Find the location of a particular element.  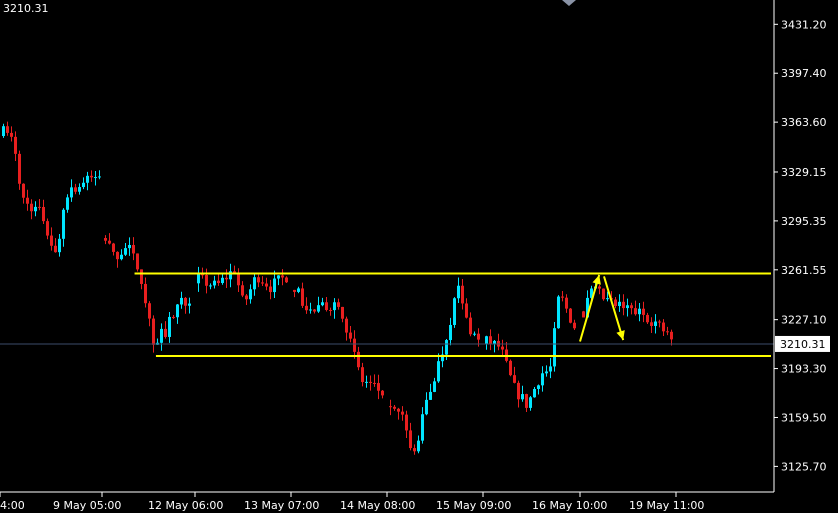

current-price-label: 3210.31 is located at coordinates (803, 344).